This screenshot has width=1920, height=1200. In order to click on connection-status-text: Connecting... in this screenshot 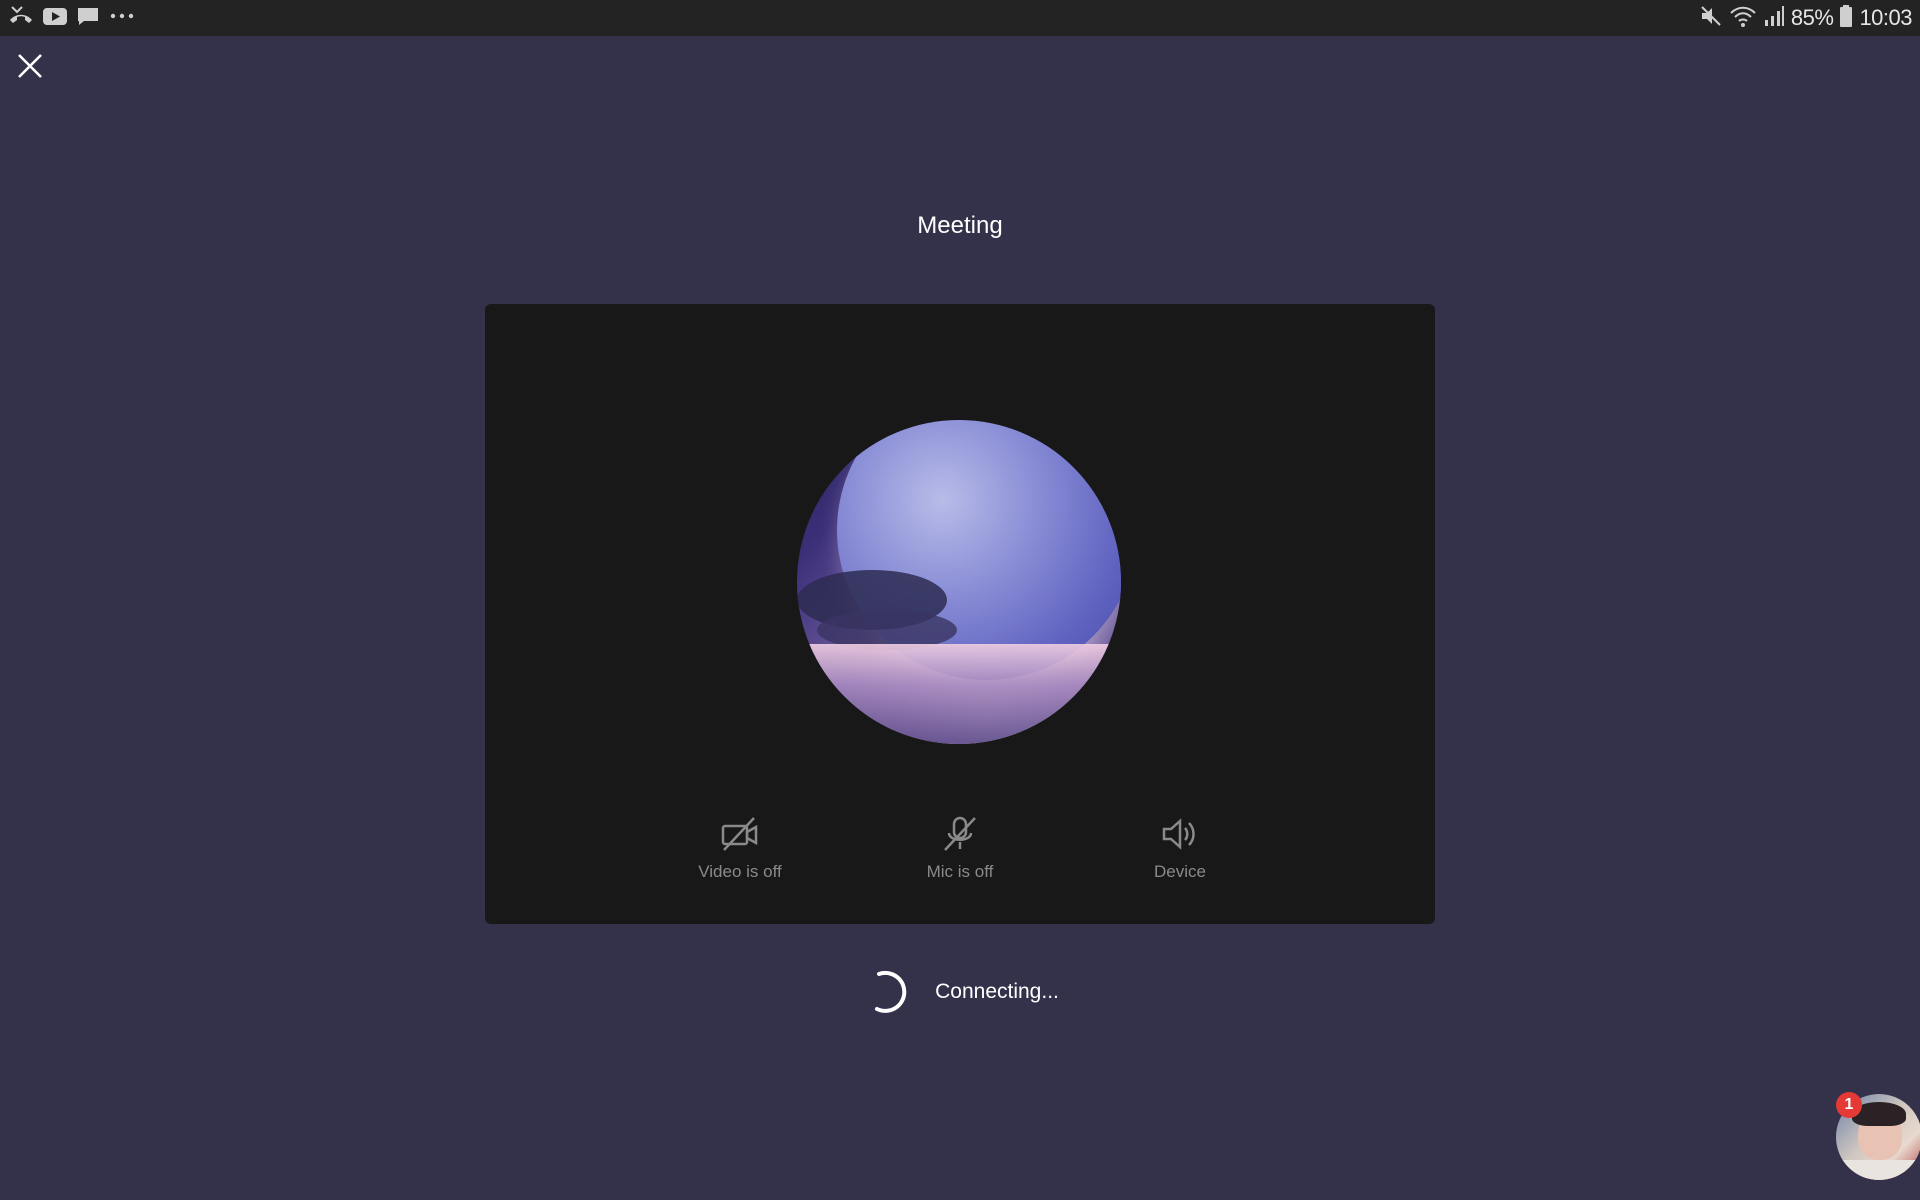, I will do `click(997, 991)`.